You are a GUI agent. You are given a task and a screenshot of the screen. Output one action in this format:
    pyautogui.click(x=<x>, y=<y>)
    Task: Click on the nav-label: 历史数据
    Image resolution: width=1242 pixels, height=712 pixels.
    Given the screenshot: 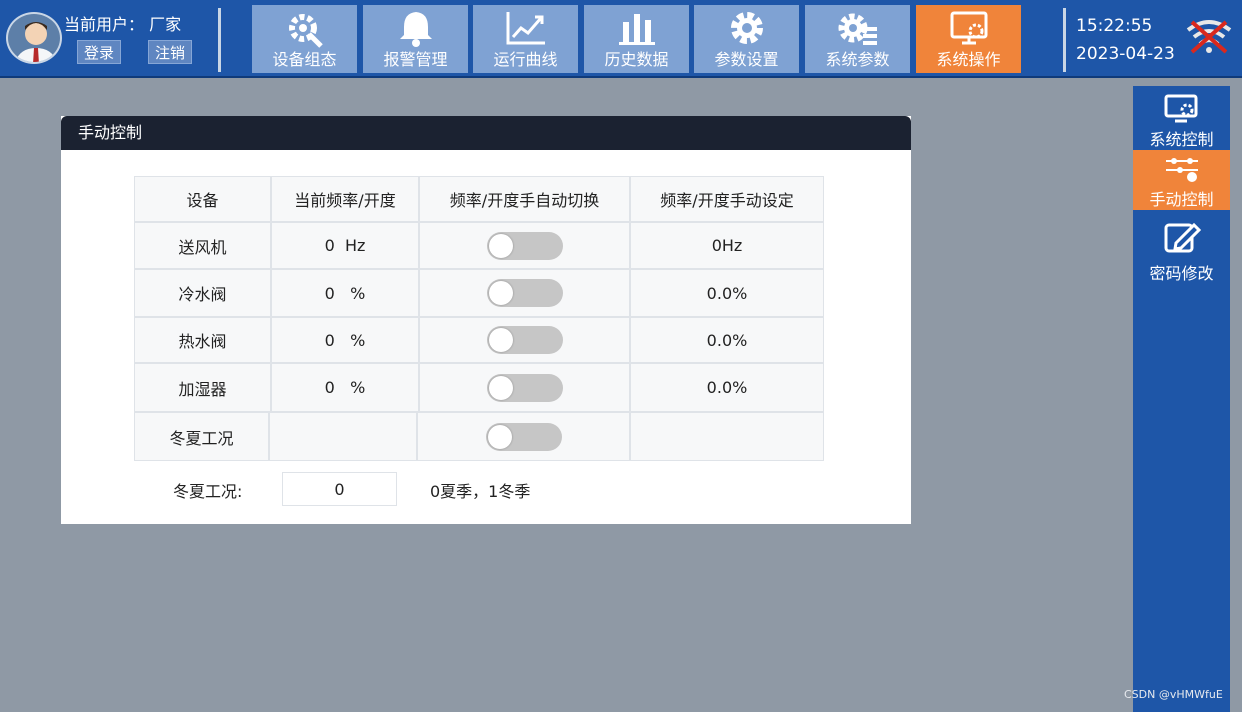 What is the action you would take?
    pyautogui.click(x=636, y=59)
    